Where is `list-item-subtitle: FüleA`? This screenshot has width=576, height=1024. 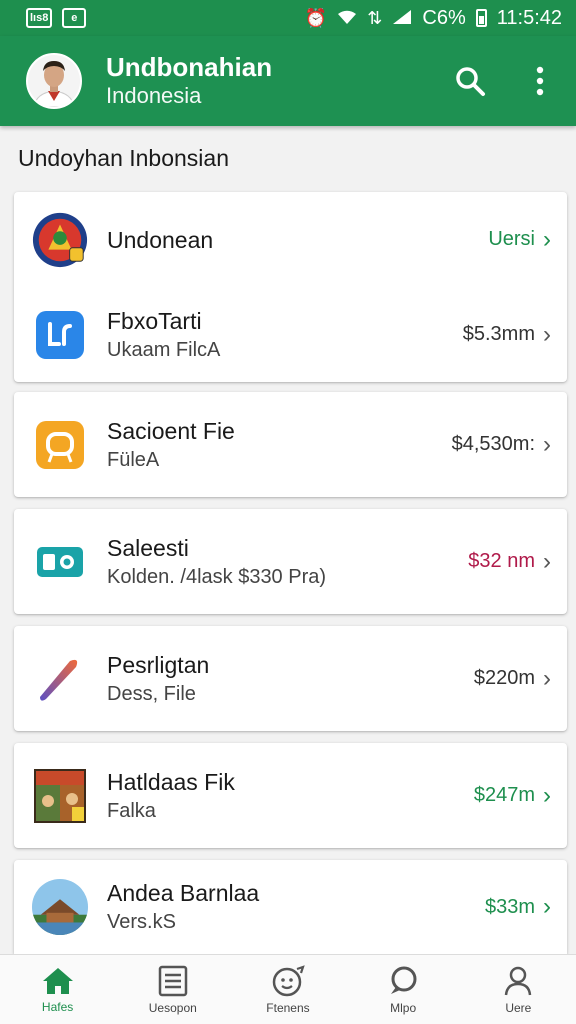 list-item-subtitle: FüleA is located at coordinates (133, 459).